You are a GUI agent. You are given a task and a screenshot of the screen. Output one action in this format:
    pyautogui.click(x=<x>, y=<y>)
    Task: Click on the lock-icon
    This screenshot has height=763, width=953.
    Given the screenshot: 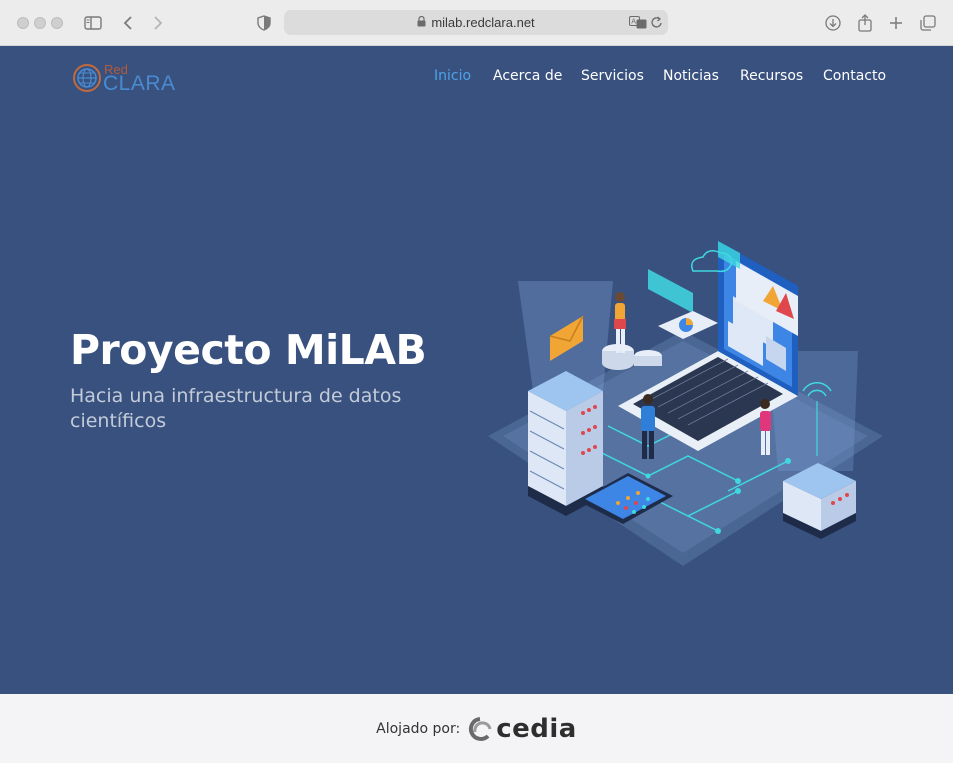 What is the action you would take?
    pyautogui.click(x=421, y=22)
    